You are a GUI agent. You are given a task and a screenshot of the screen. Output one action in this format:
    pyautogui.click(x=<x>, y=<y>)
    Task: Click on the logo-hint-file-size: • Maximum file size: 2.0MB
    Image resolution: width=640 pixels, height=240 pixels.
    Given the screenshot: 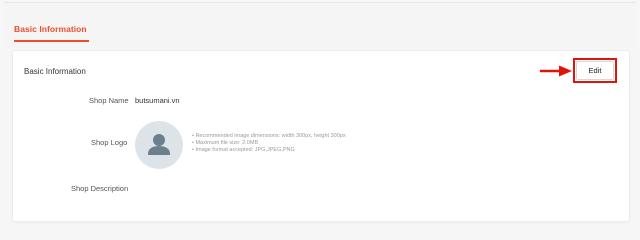 What is the action you would take?
    pyautogui.click(x=225, y=143)
    